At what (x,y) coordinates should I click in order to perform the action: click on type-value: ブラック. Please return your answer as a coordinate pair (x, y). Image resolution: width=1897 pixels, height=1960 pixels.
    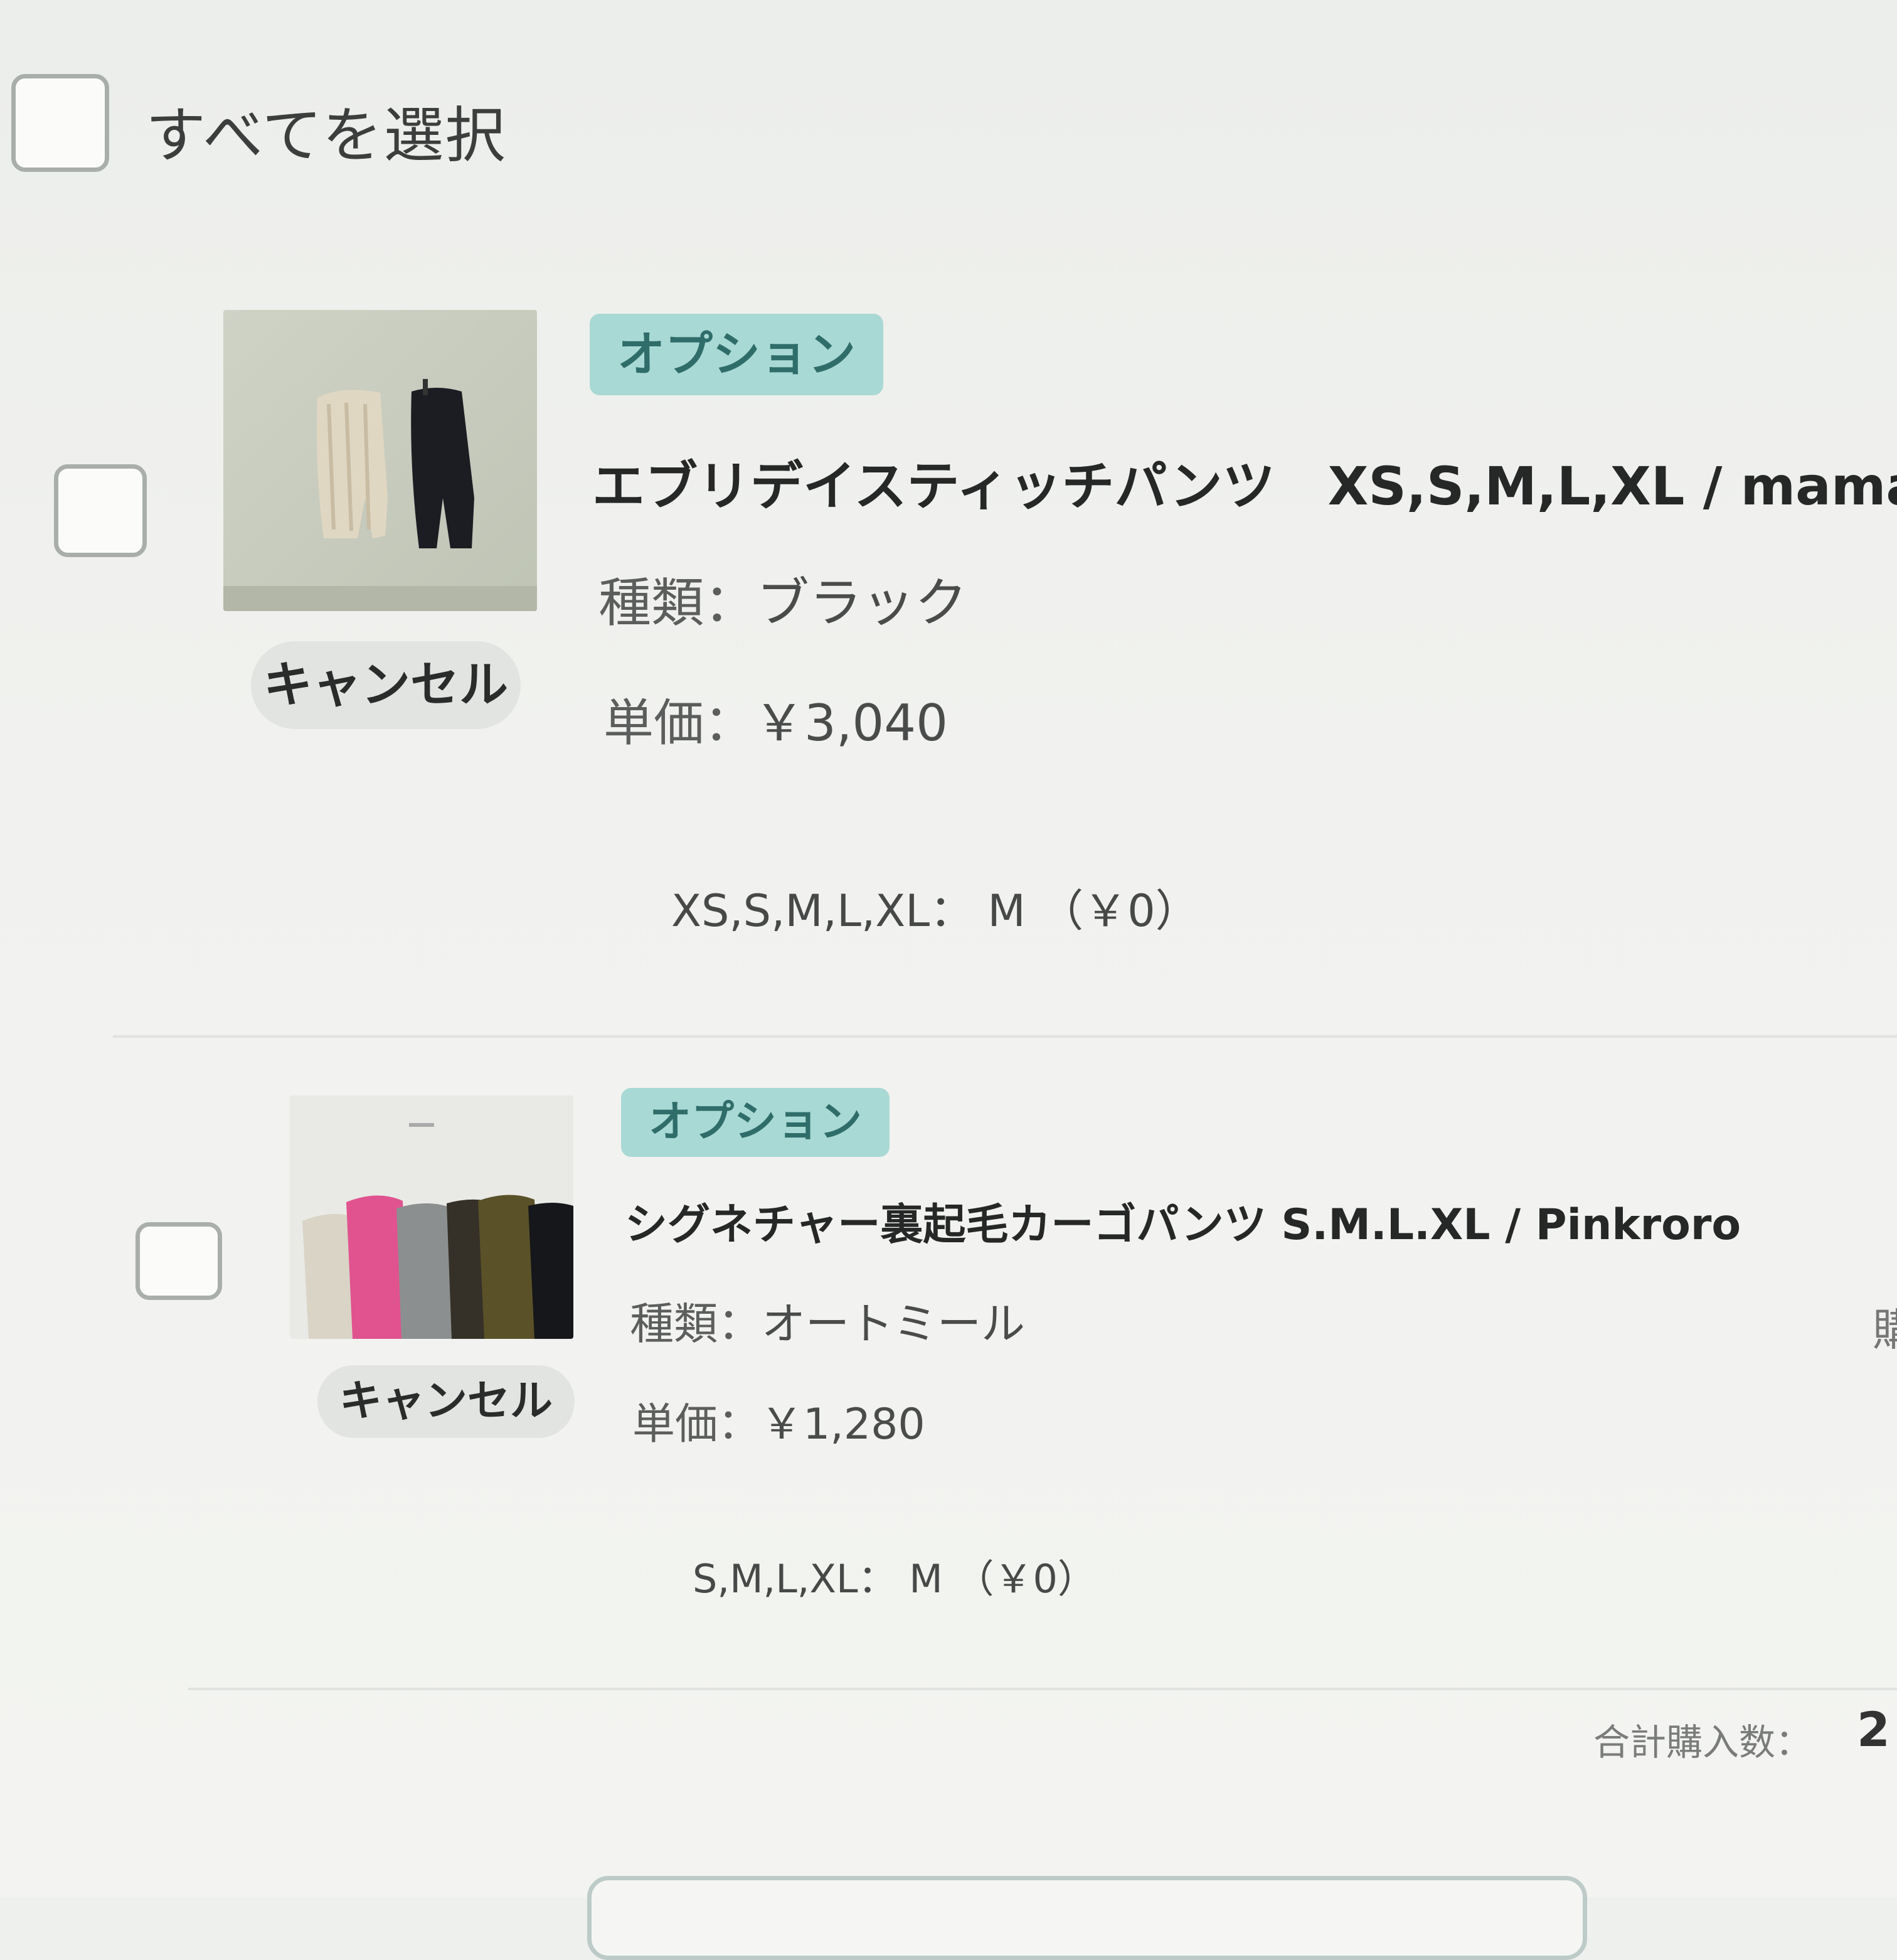
    Looking at the image, I should click on (862, 603).